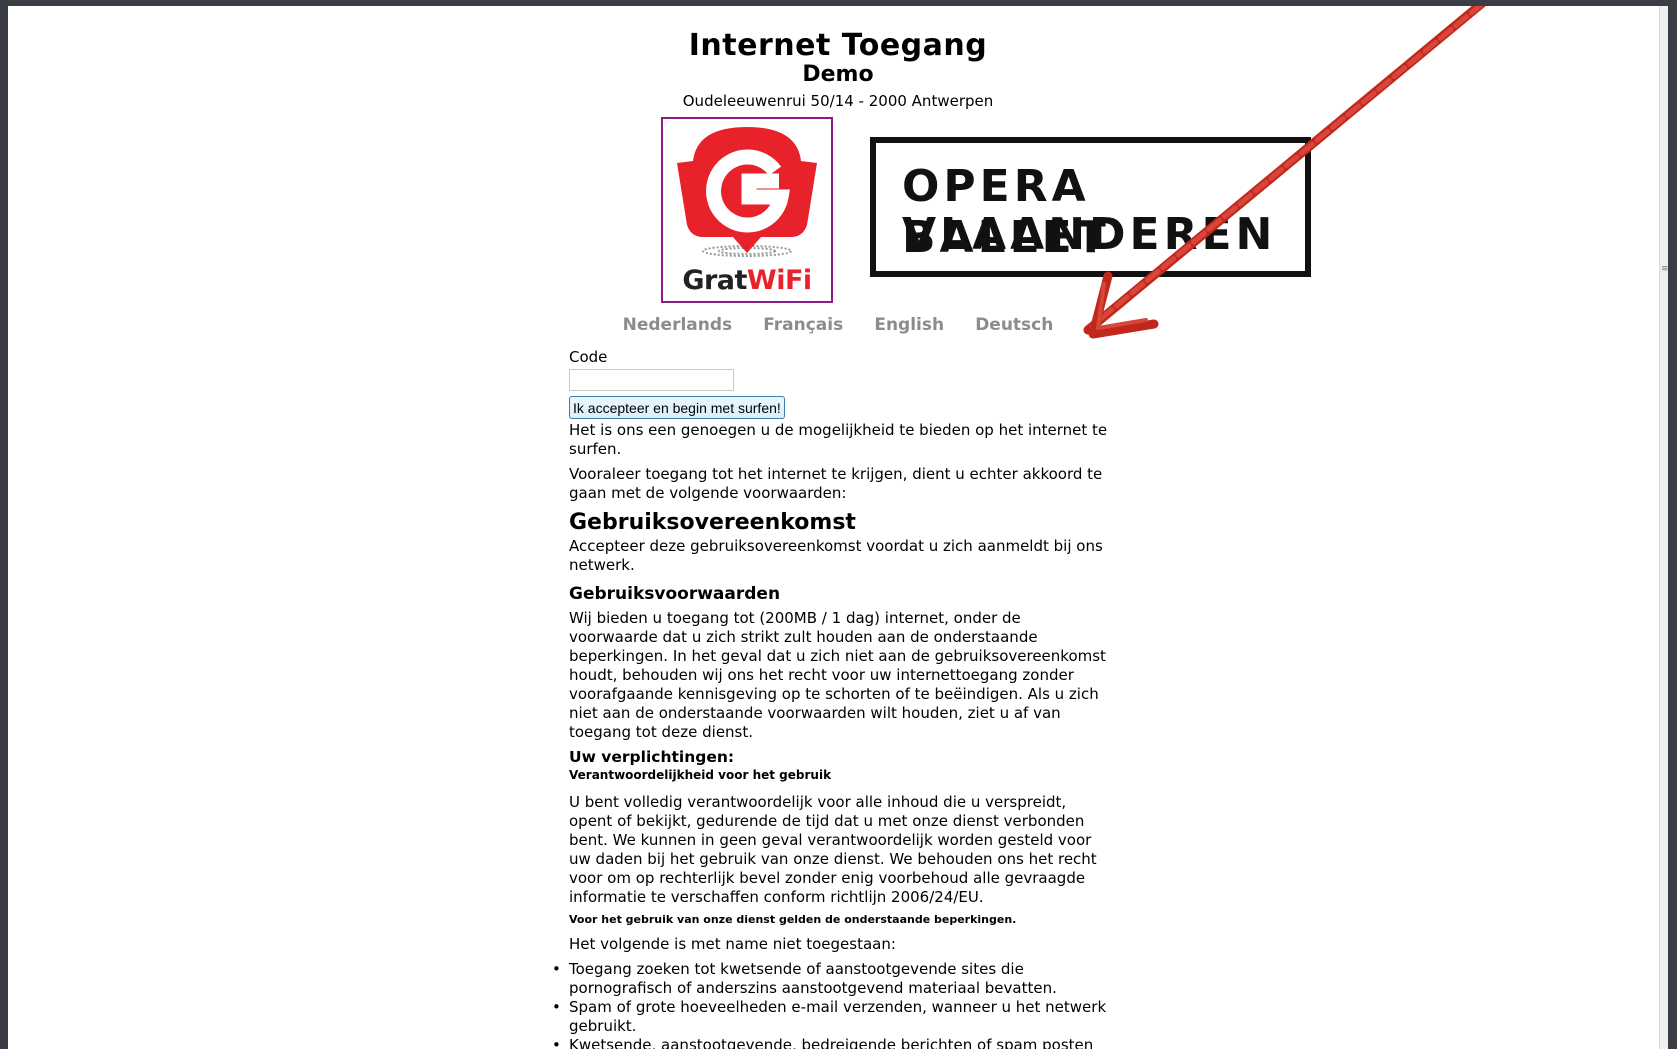 The image size is (1677, 1049). Describe the element at coordinates (838, 45) in the screenshot. I see `page-title: Internet Toegang` at that location.